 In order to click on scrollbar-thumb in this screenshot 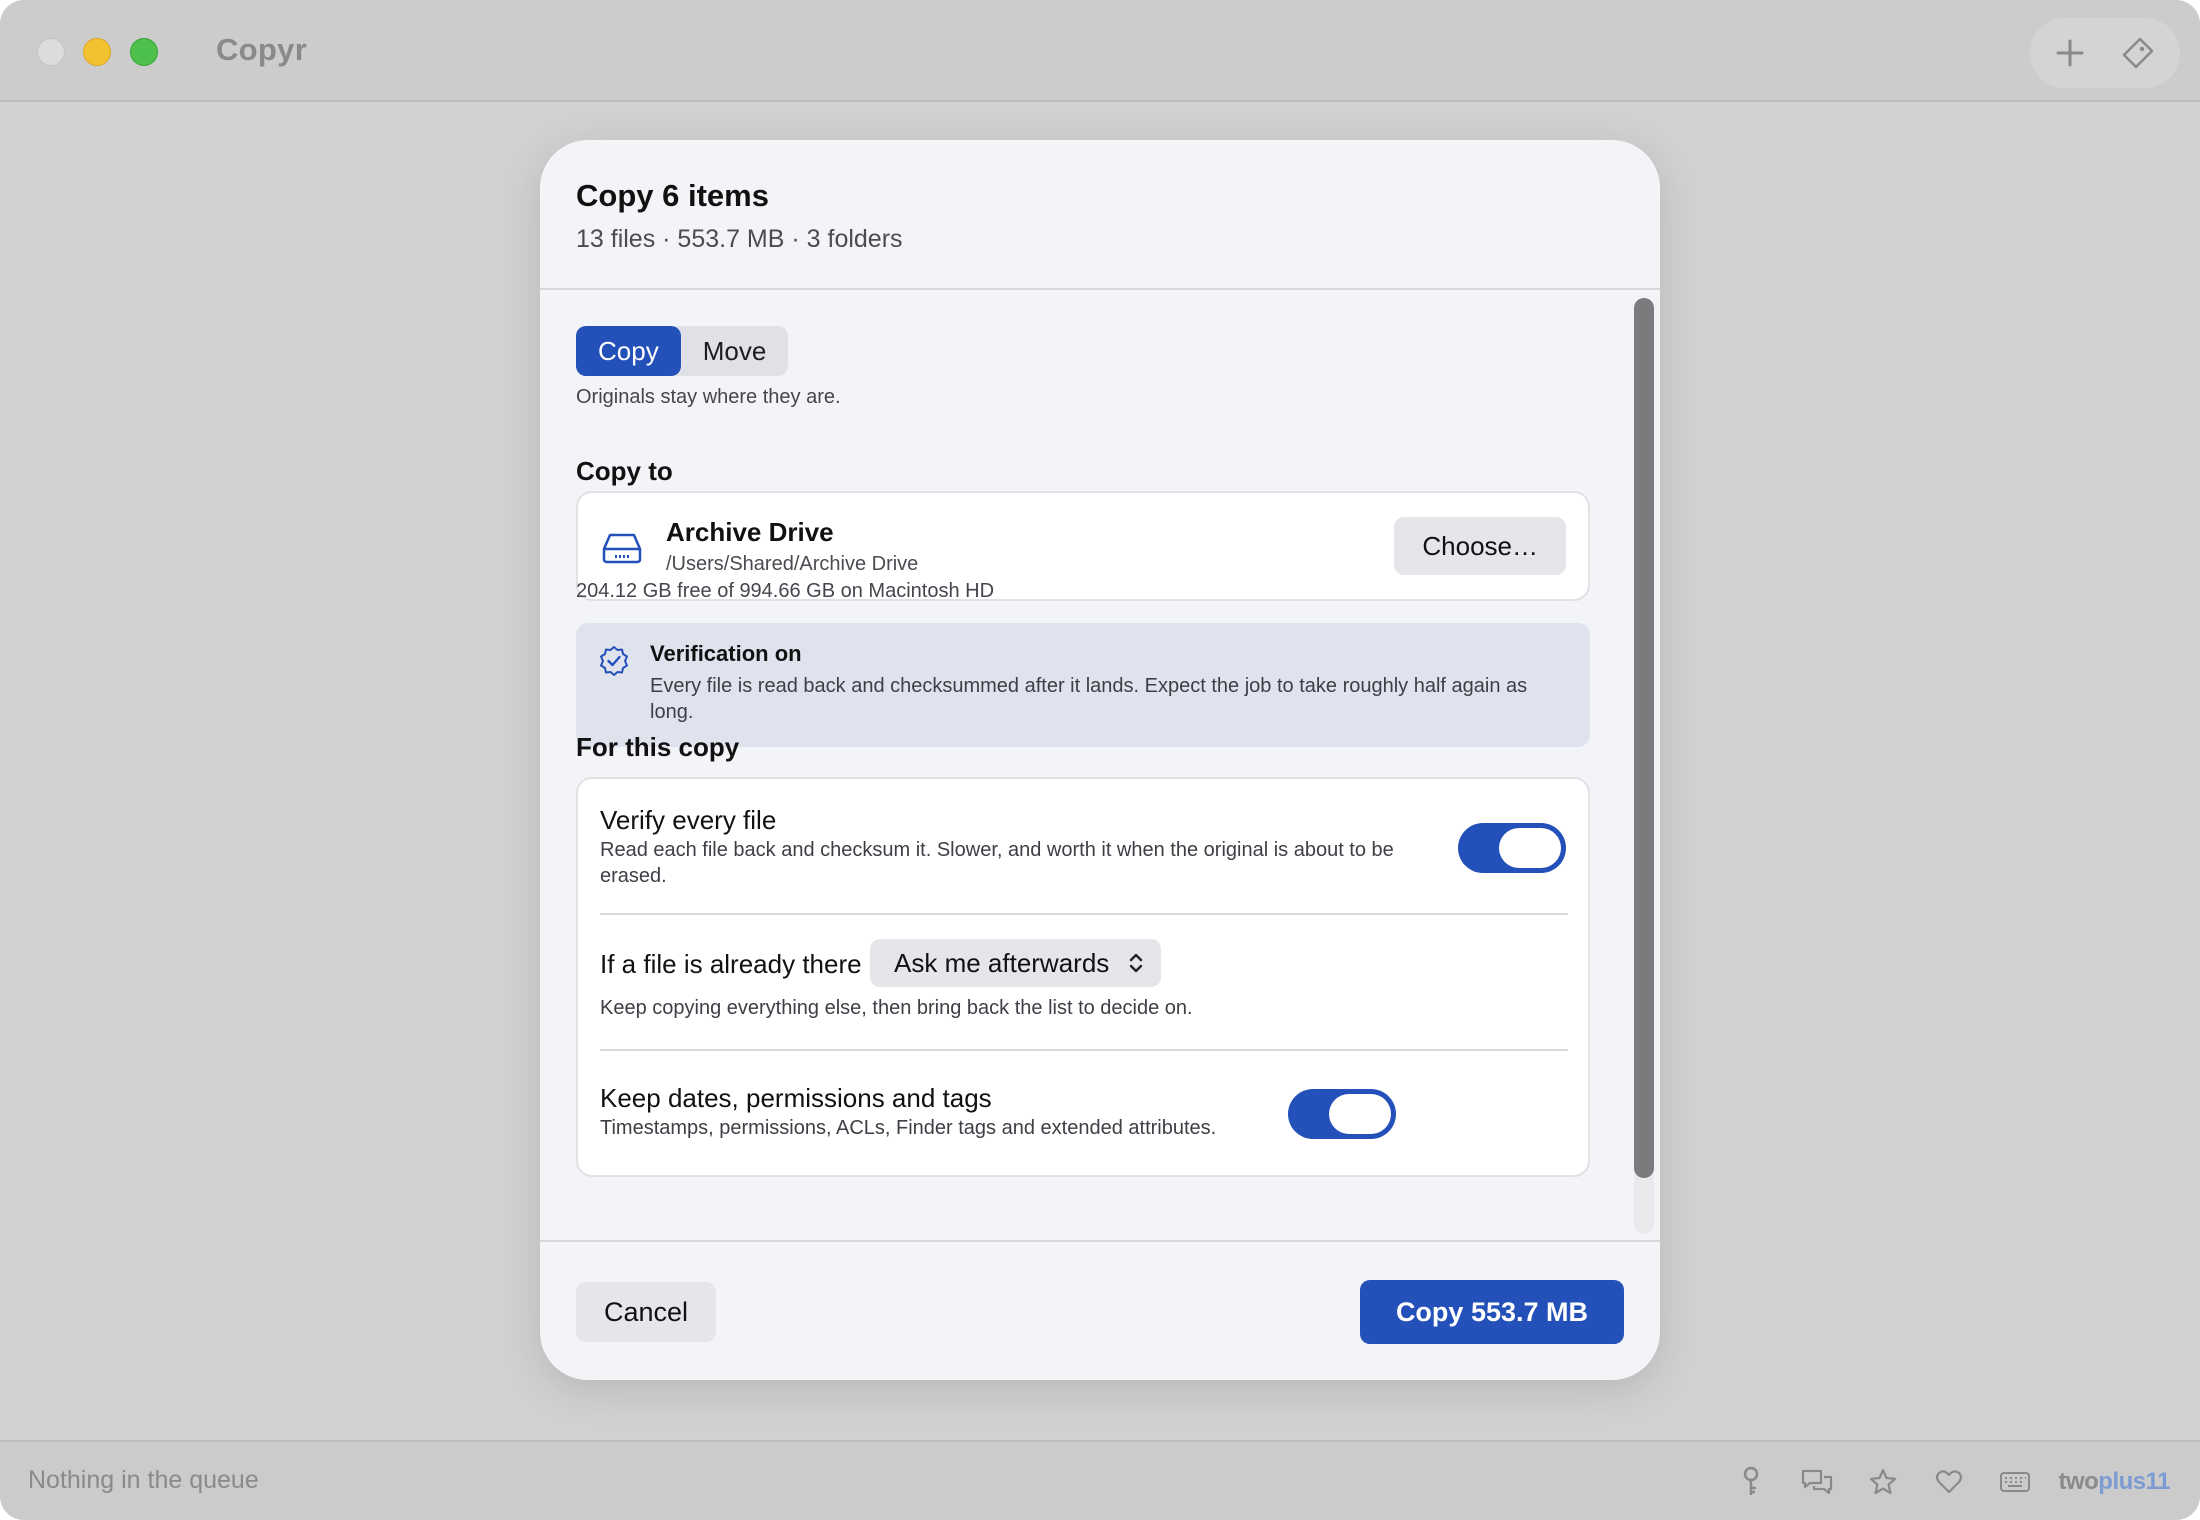, I will do `click(1644, 738)`.